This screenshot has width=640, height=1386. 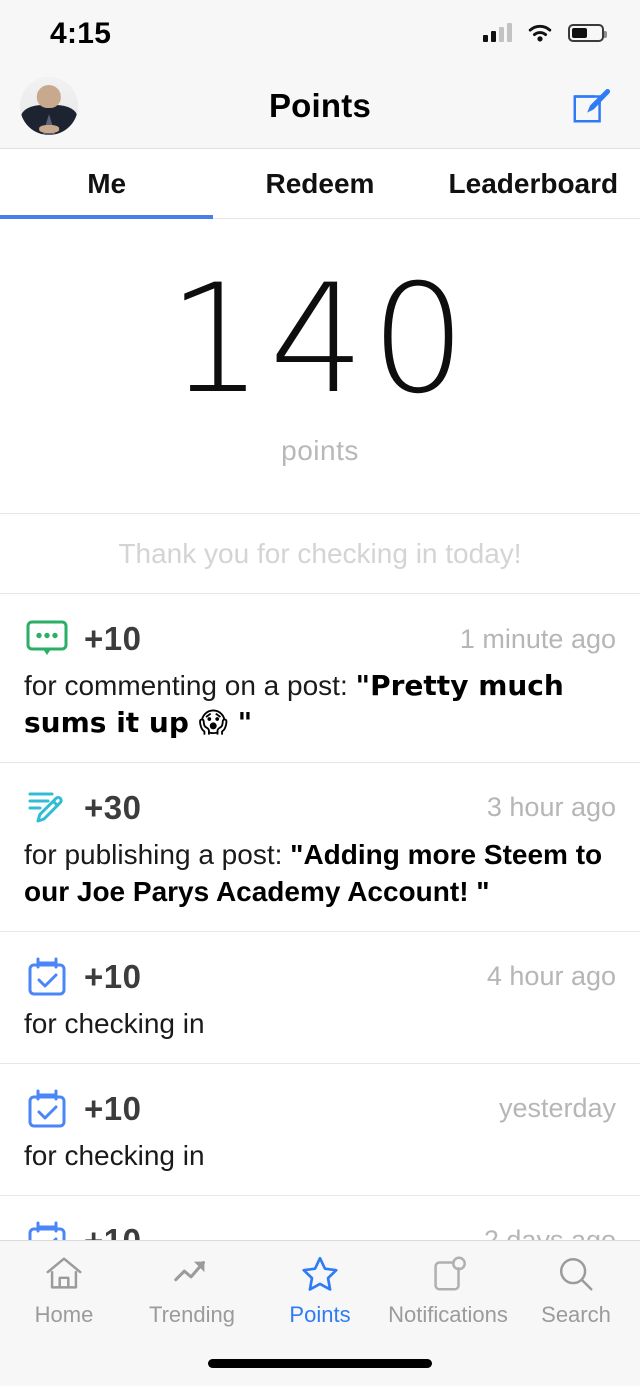 I want to click on activity-row: +10 4 hour ago for checking in, so click(x=320, y=998).